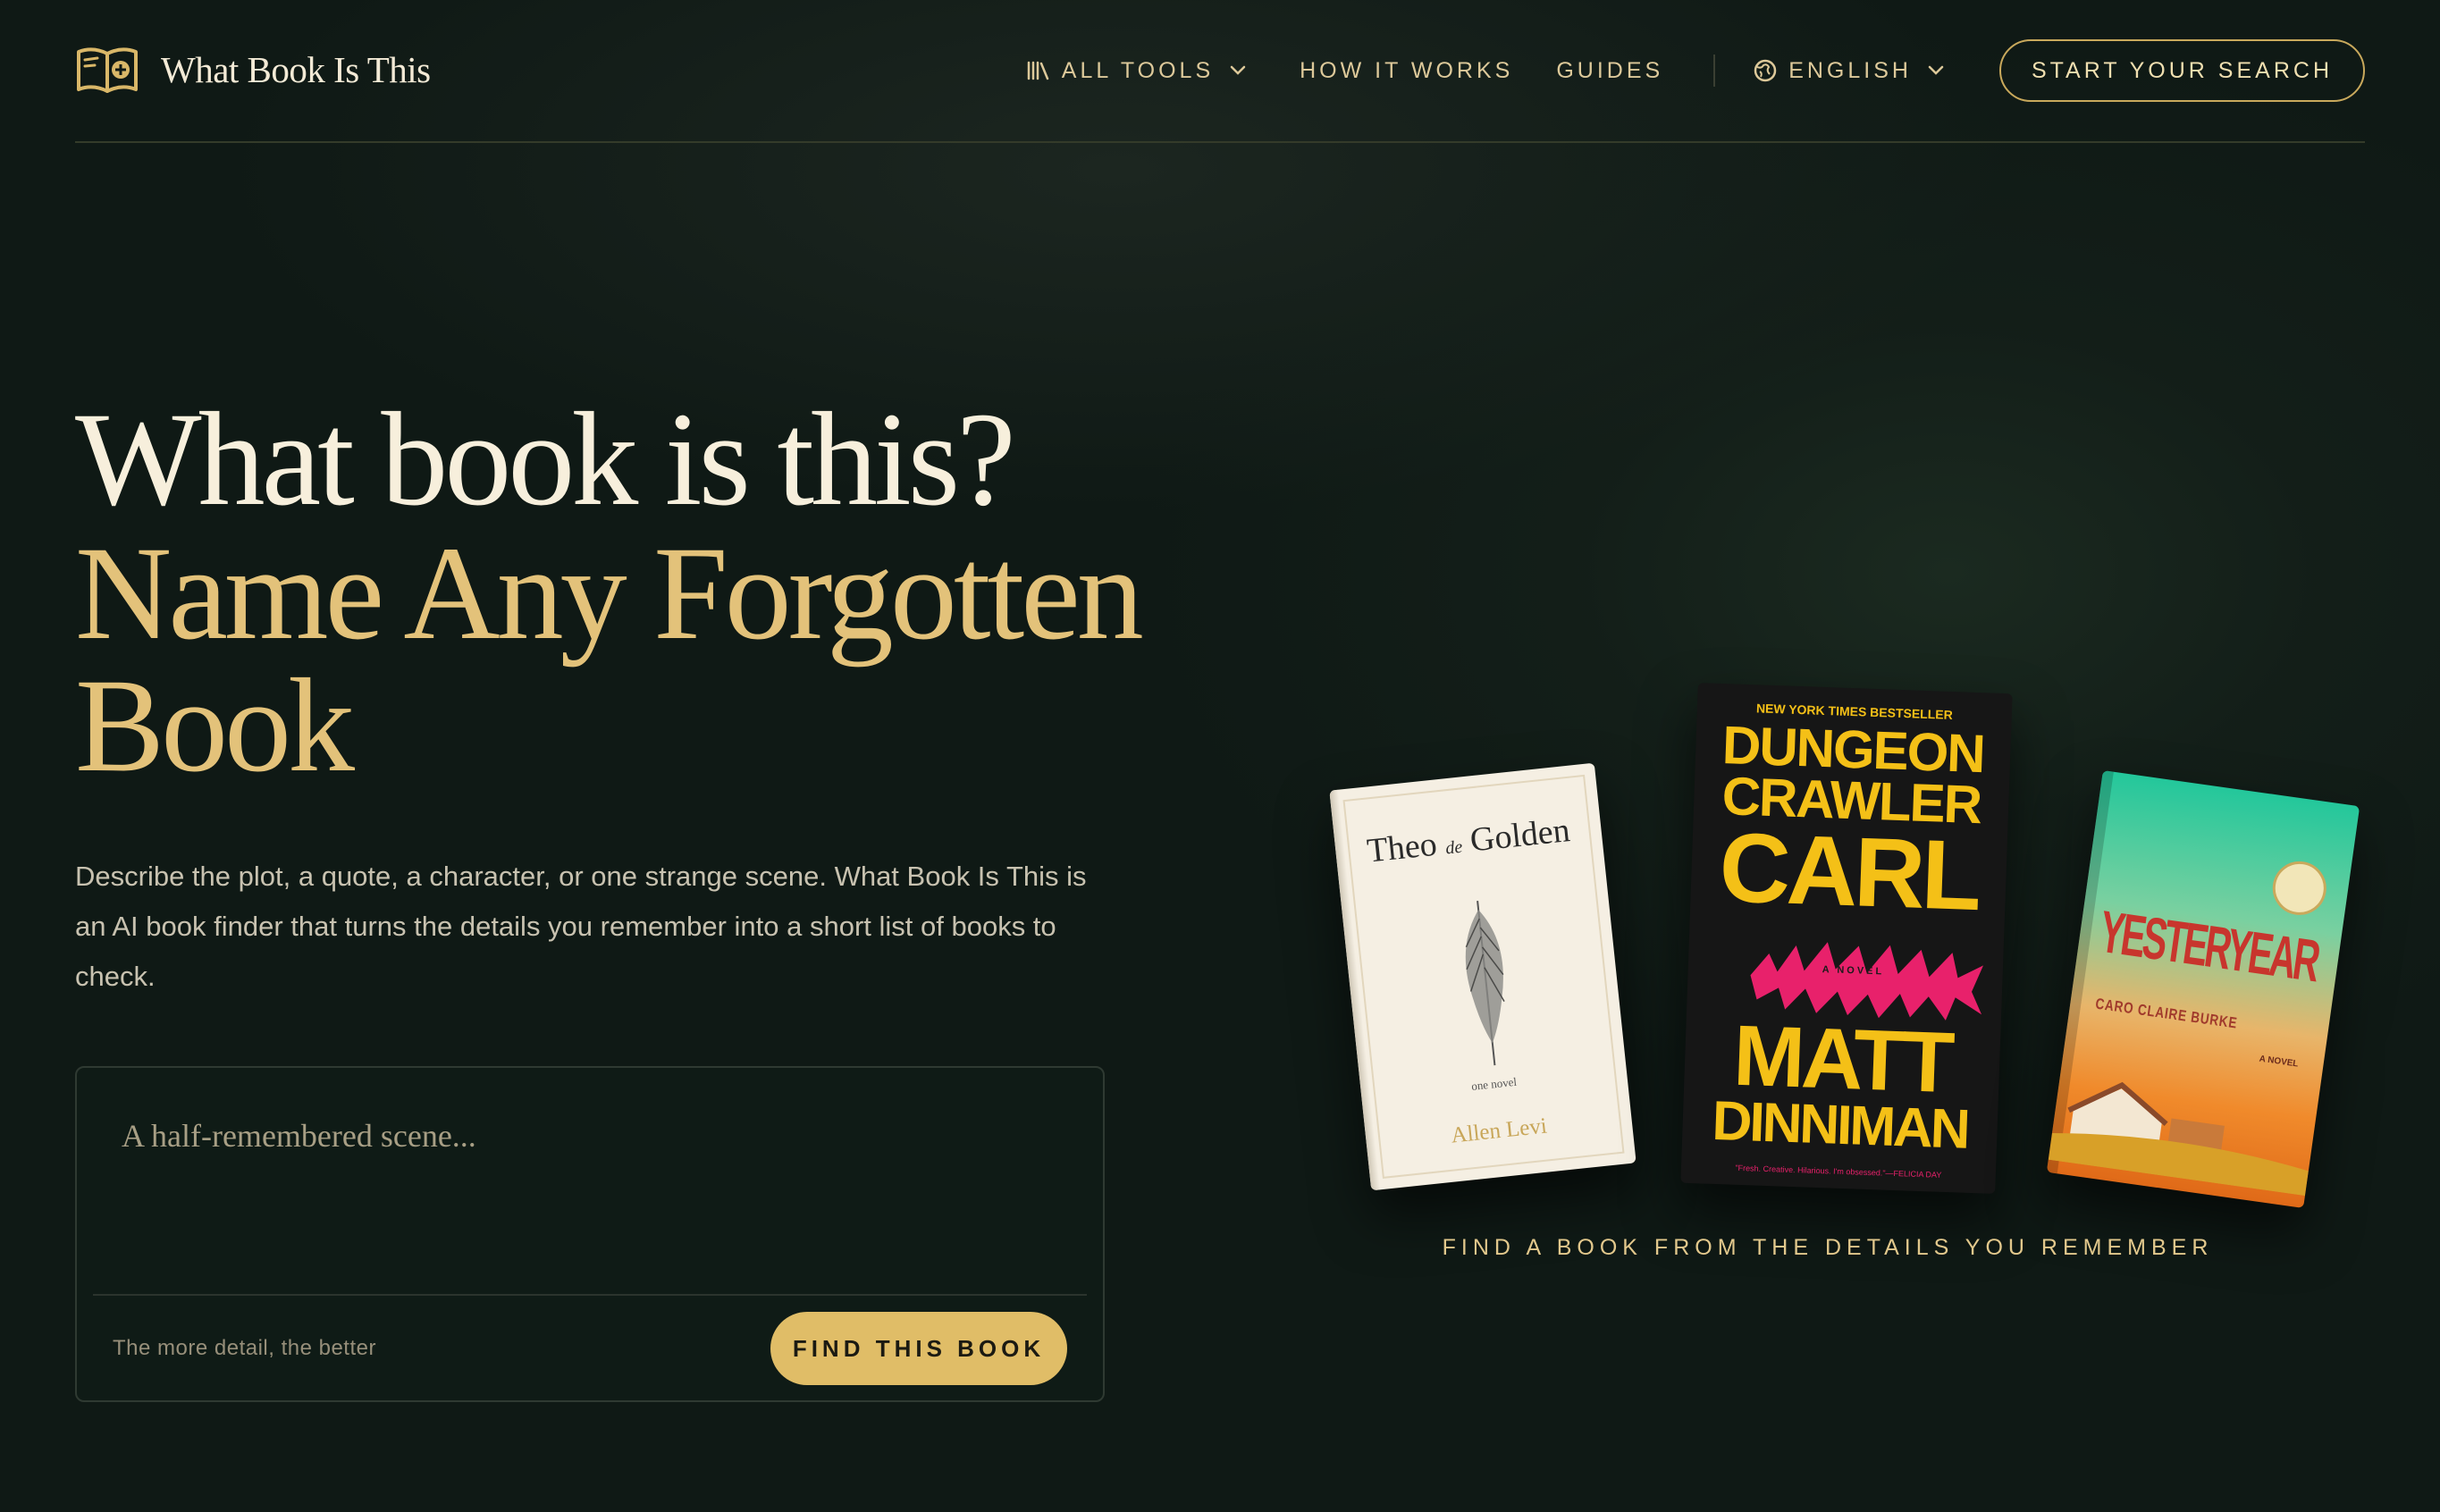  What do you see at coordinates (609, 659) in the screenshot?
I see `hero-subtitle: Name Any Forgotten Book` at bounding box center [609, 659].